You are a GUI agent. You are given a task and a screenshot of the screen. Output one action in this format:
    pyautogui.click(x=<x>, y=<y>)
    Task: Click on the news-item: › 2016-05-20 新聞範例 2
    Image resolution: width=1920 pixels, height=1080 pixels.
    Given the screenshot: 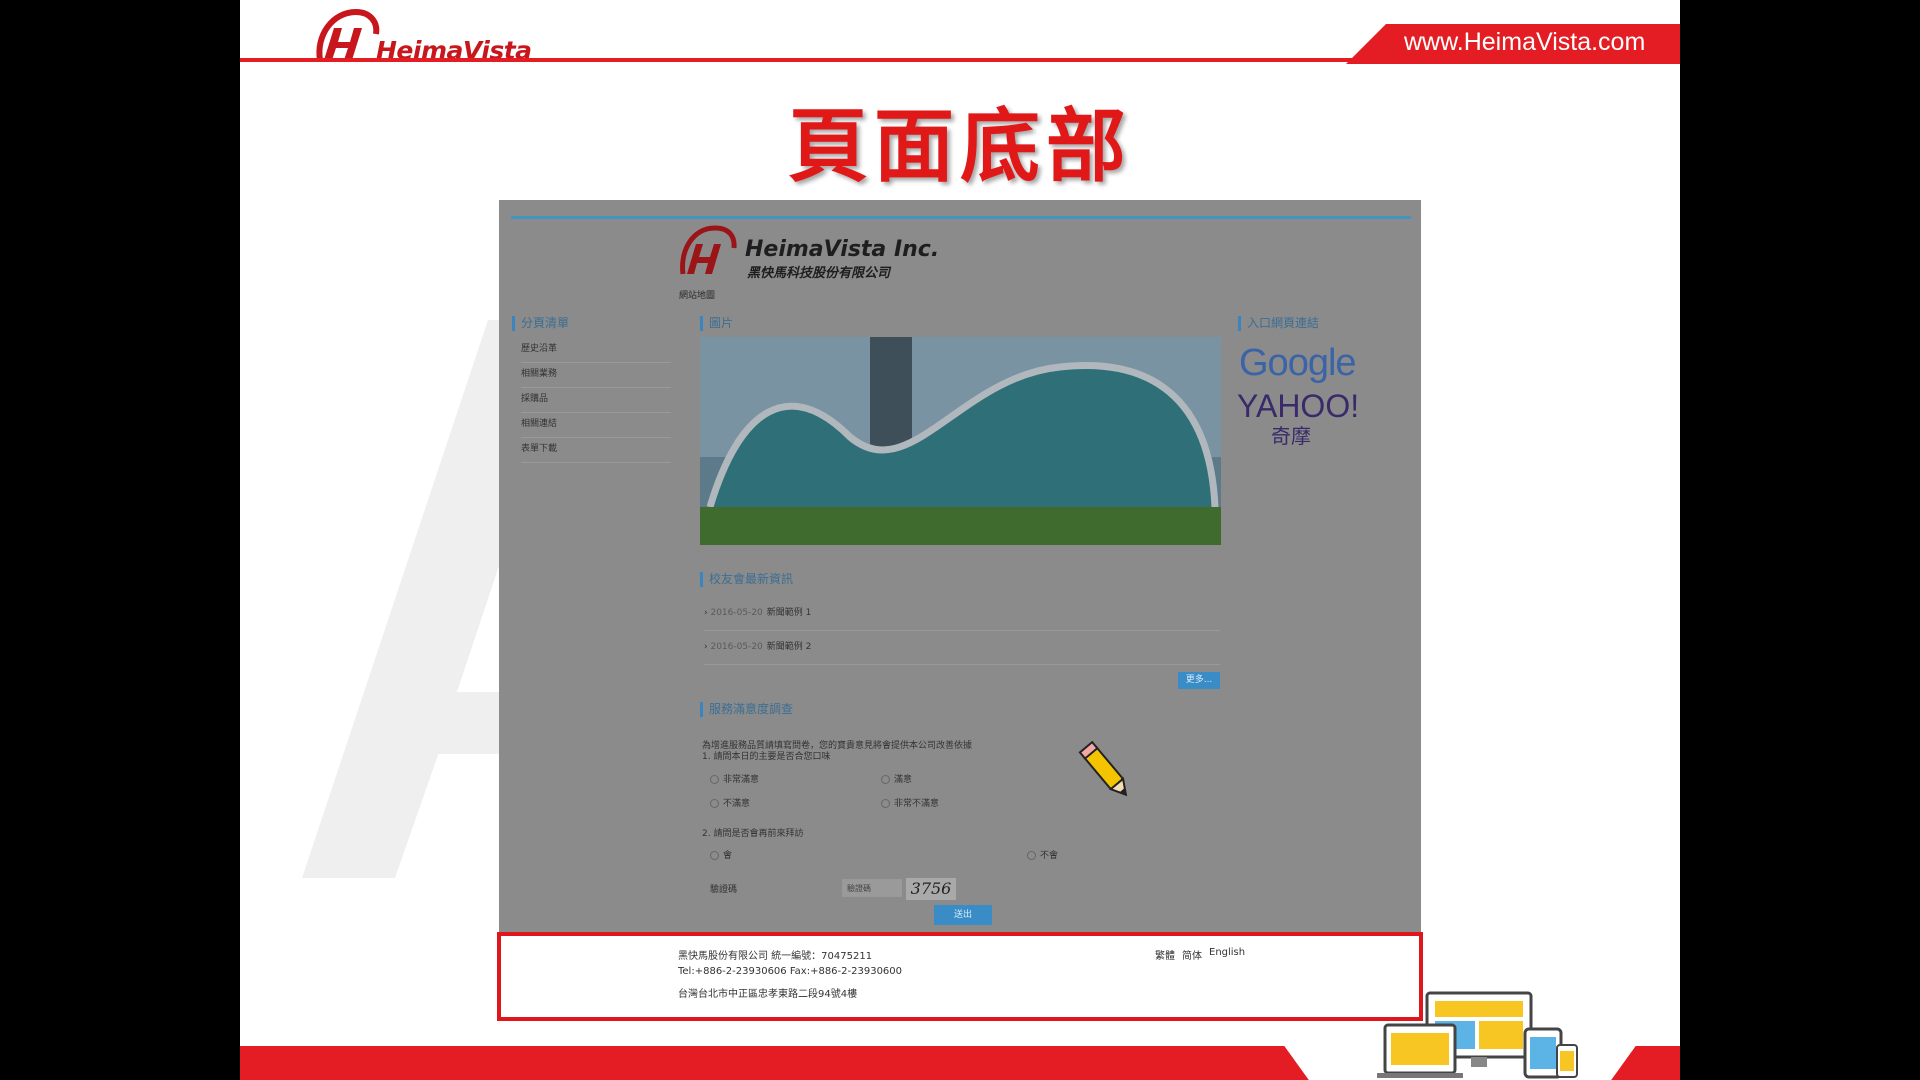 What is the action you would take?
    pyautogui.click(x=962, y=649)
    